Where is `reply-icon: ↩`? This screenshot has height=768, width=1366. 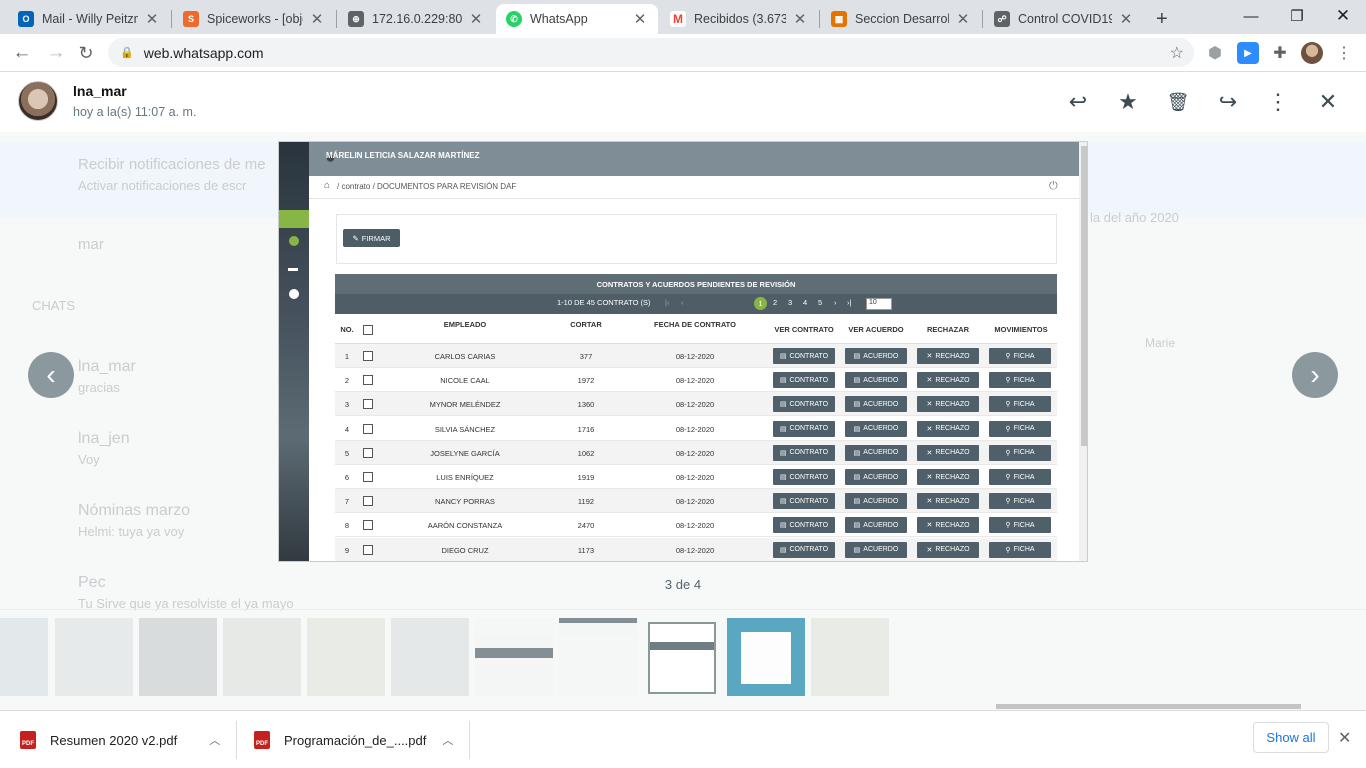 reply-icon: ↩ is located at coordinates (1078, 102).